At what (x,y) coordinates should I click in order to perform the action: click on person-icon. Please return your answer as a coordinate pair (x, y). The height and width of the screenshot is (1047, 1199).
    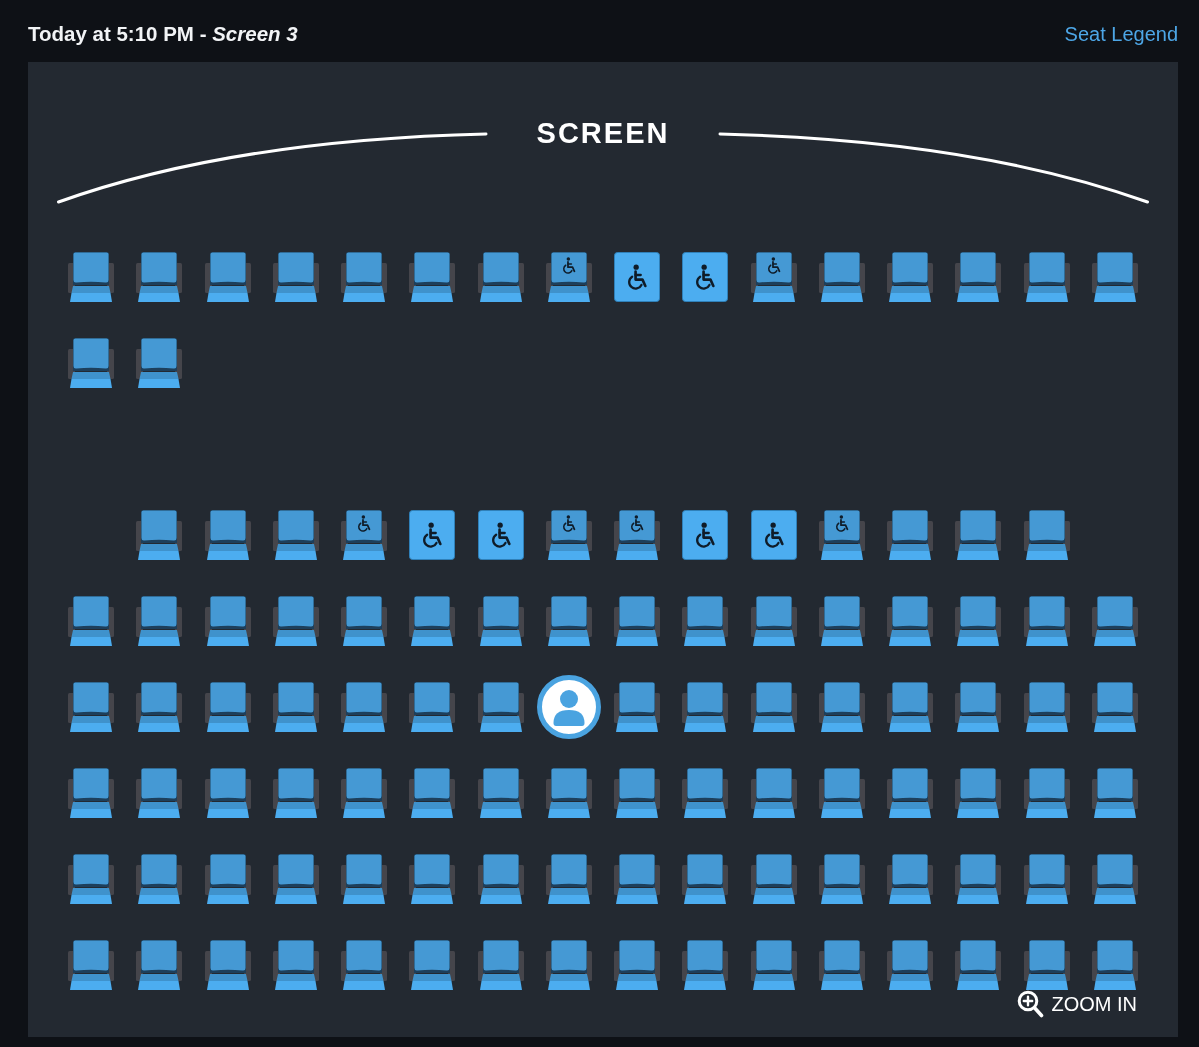
    Looking at the image, I should click on (568, 707).